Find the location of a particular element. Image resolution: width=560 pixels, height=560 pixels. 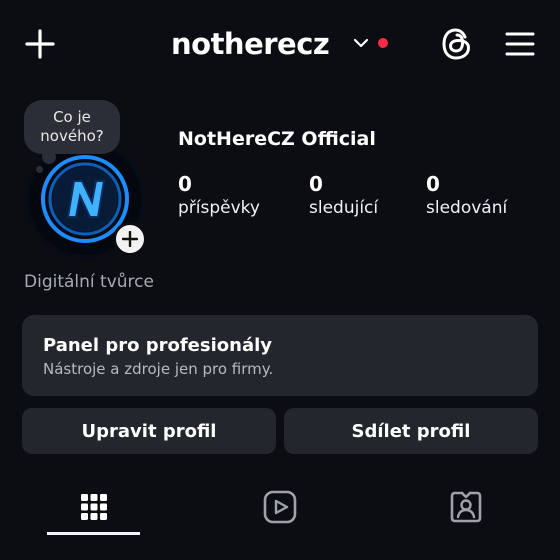

reels-icon is located at coordinates (280, 507).